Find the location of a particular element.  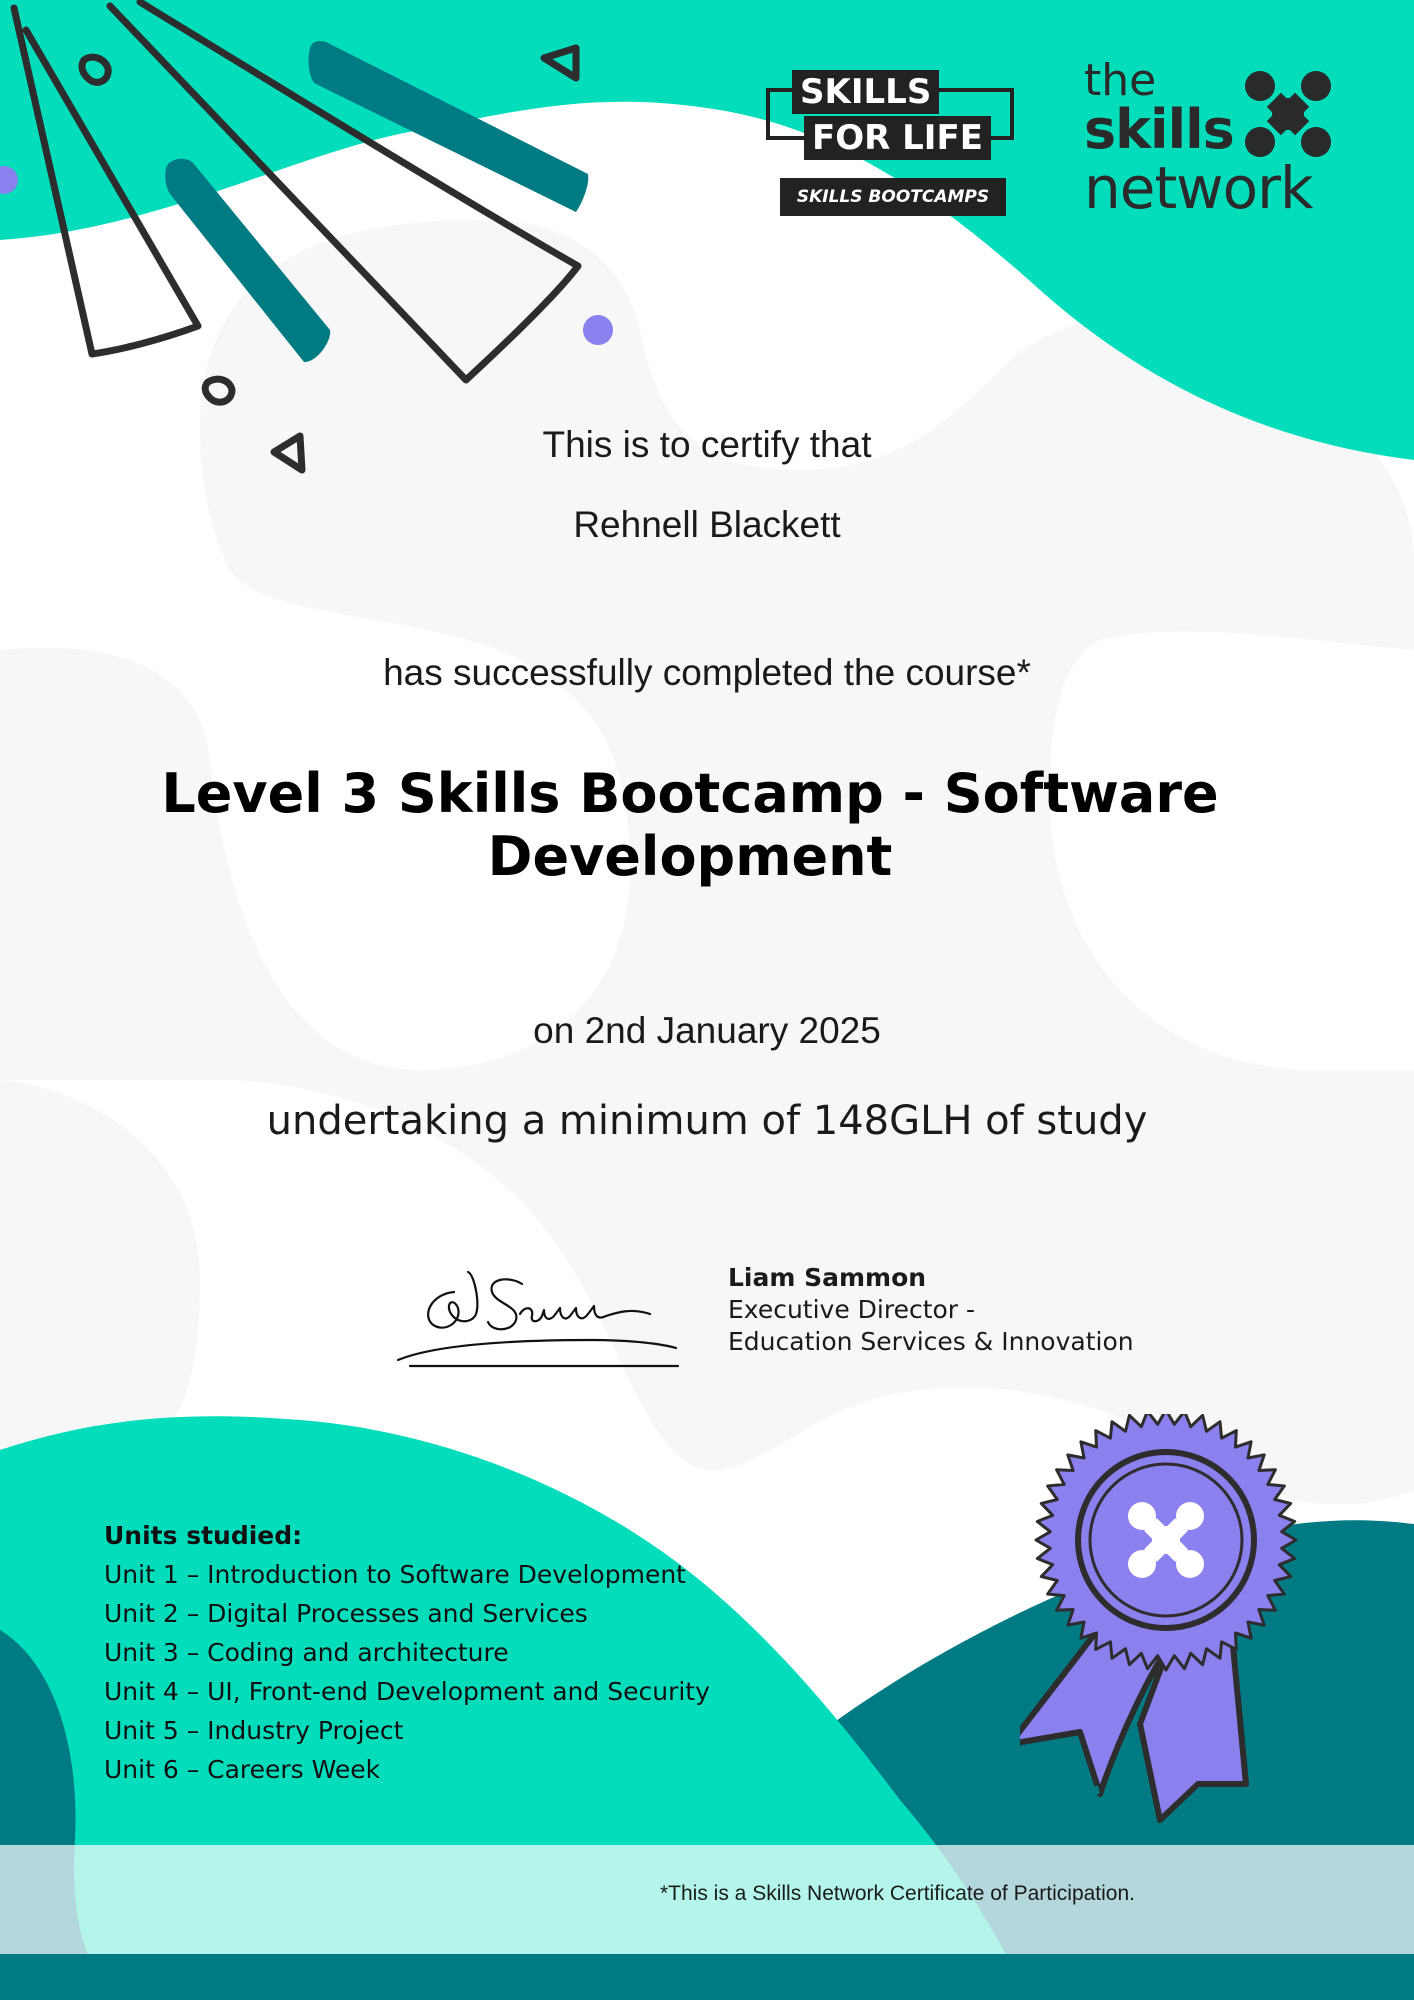

recipient-name: Rehnell Blackett is located at coordinates (707, 524).